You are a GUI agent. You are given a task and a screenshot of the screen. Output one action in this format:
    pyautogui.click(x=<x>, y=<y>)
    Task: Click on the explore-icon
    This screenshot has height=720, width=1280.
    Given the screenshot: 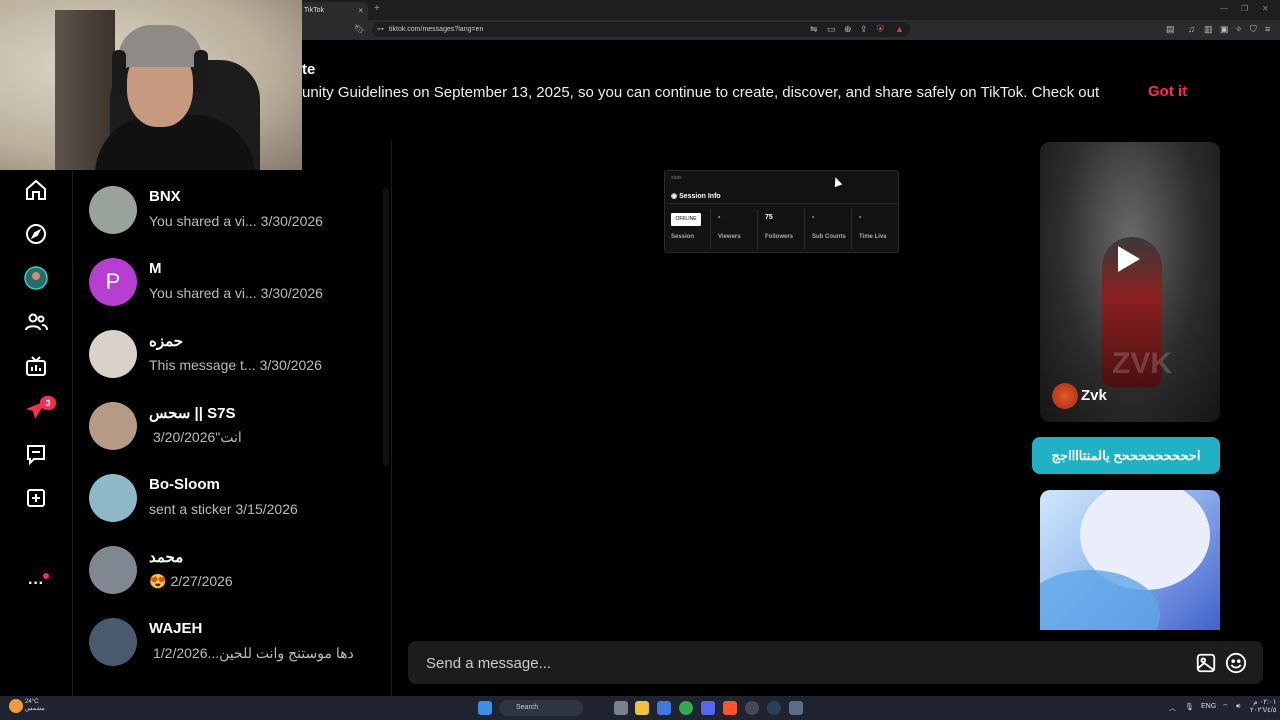 What is the action you would take?
    pyautogui.click(x=36, y=234)
    